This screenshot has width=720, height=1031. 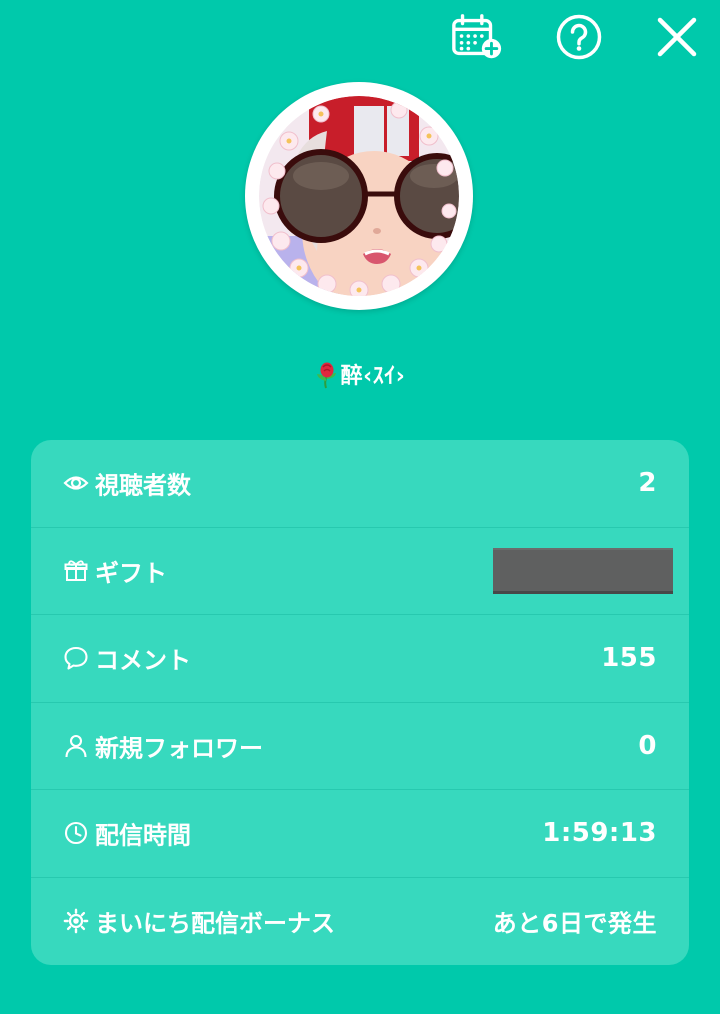 What do you see at coordinates (360, 834) in the screenshot?
I see `stat-row-stream-time: 配信時間 1:59:13` at bounding box center [360, 834].